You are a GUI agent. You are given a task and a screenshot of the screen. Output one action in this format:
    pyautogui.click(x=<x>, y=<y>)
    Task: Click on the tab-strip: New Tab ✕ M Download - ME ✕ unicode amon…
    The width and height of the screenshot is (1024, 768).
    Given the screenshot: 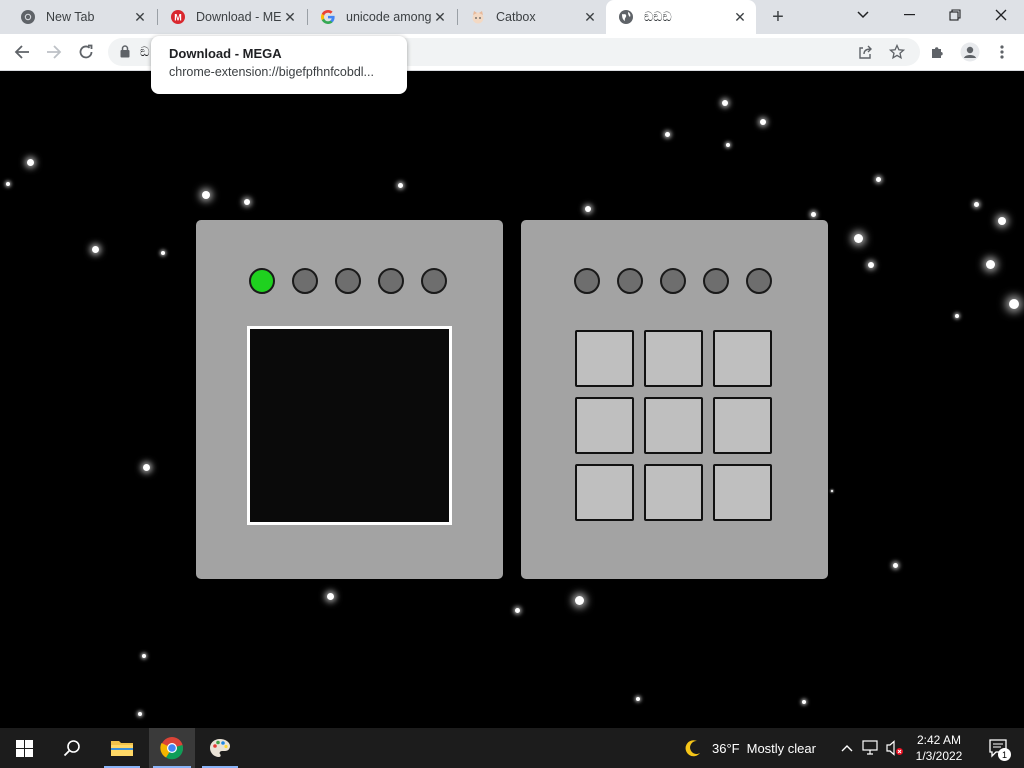 What is the action you would take?
    pyautogui.click(x=512, y=17)
    